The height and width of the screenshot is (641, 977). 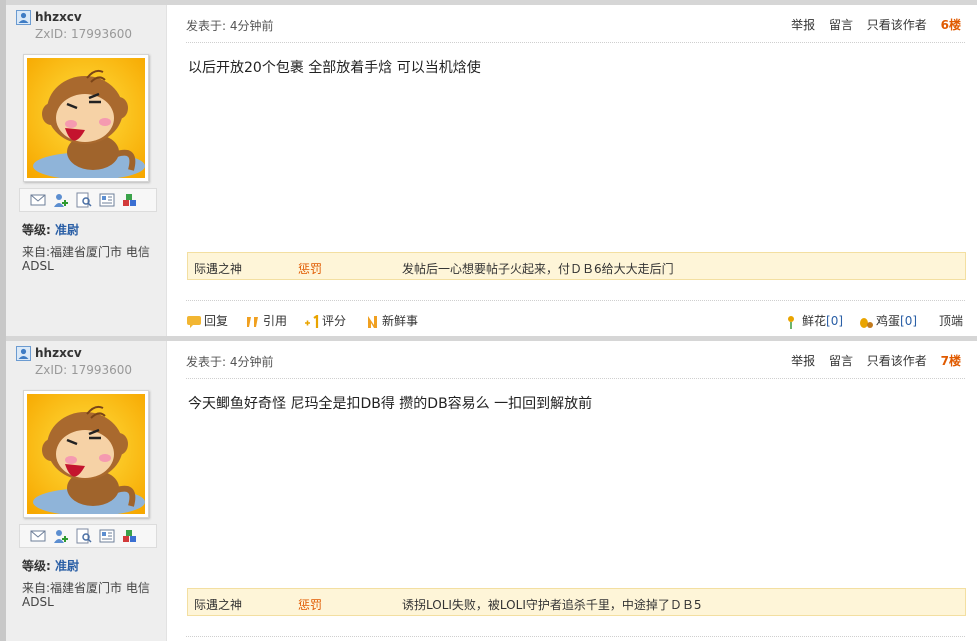 I want to click on post-actions: 举报 留言 只看该作者 6楼, so click(x=871, y=24).